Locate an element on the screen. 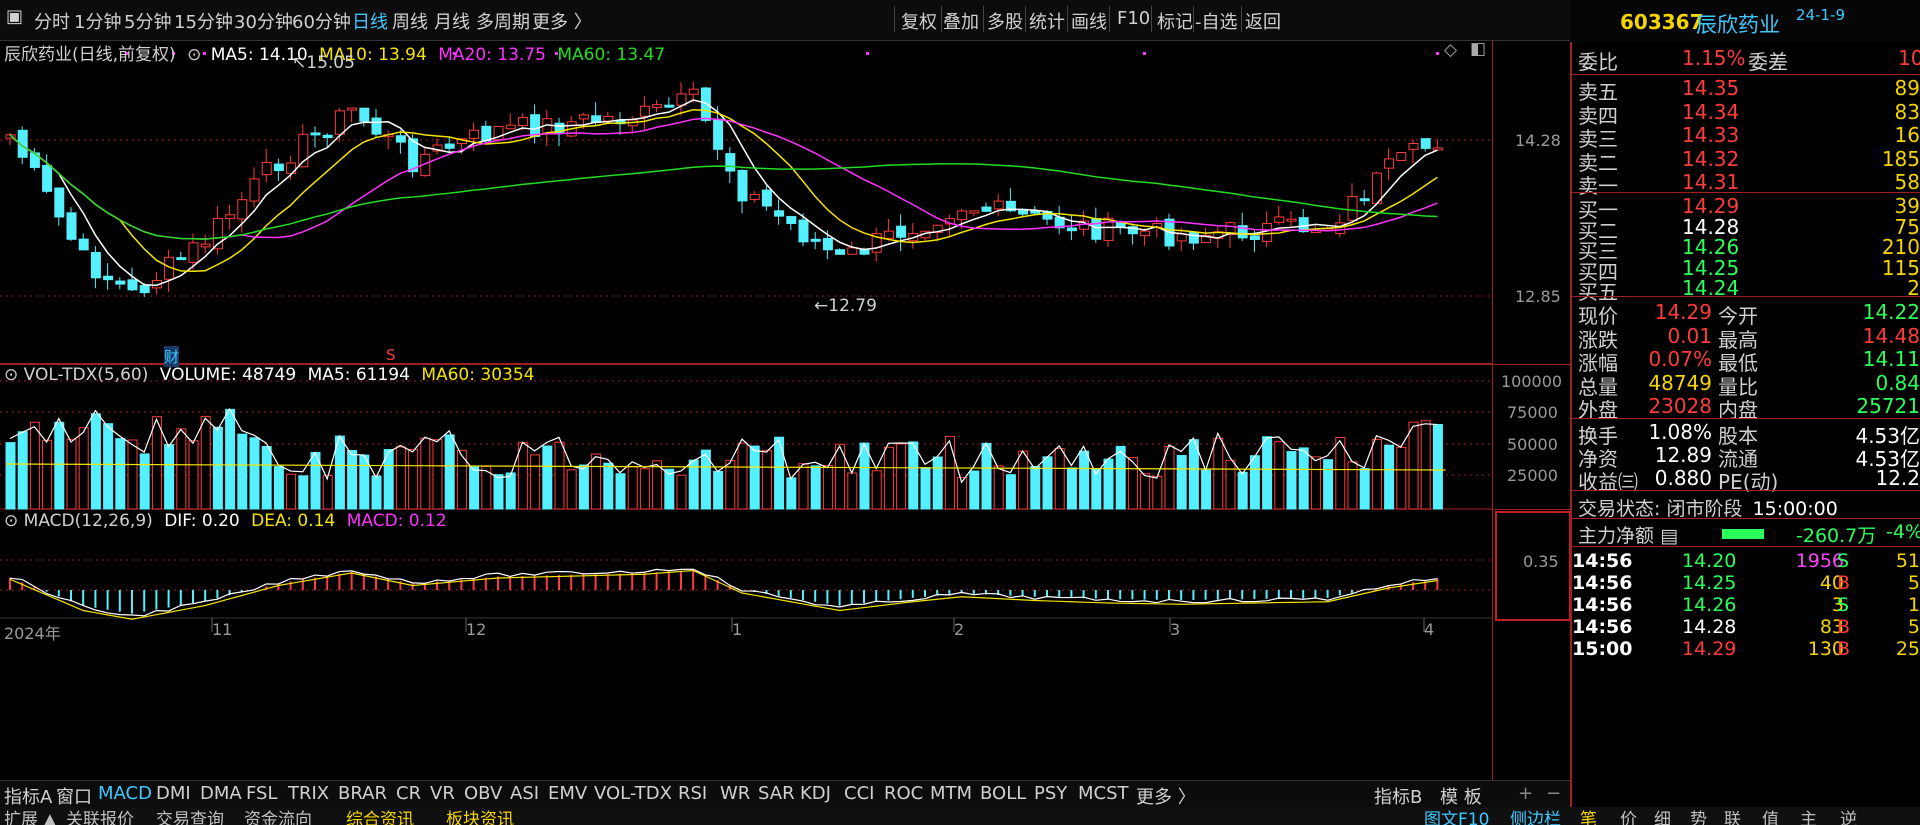 The width and height of the screenshot is (1920, 825). status-right-tab: 笔 is located at coordinates (1588, 816).